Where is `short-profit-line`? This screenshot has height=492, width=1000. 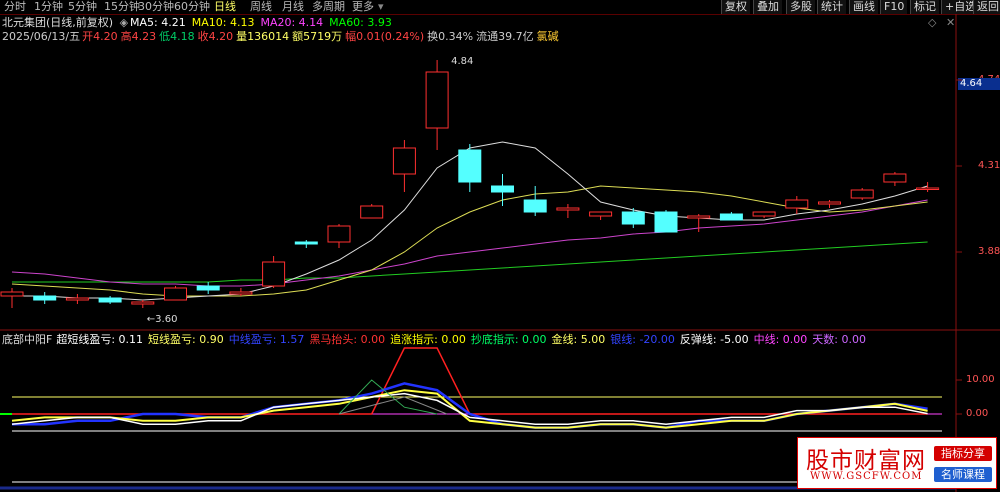
short-profit-line is located at coordinates (469, 409).